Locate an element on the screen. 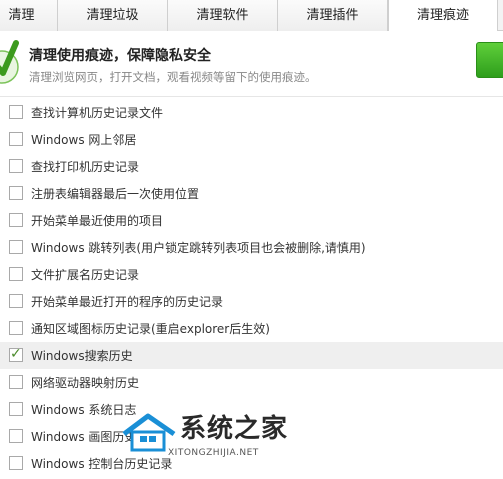  banner-description: 清理浏览网页，打开文档，观看视频等留下的使用痕迹。 is located at coordinates (173, 77).